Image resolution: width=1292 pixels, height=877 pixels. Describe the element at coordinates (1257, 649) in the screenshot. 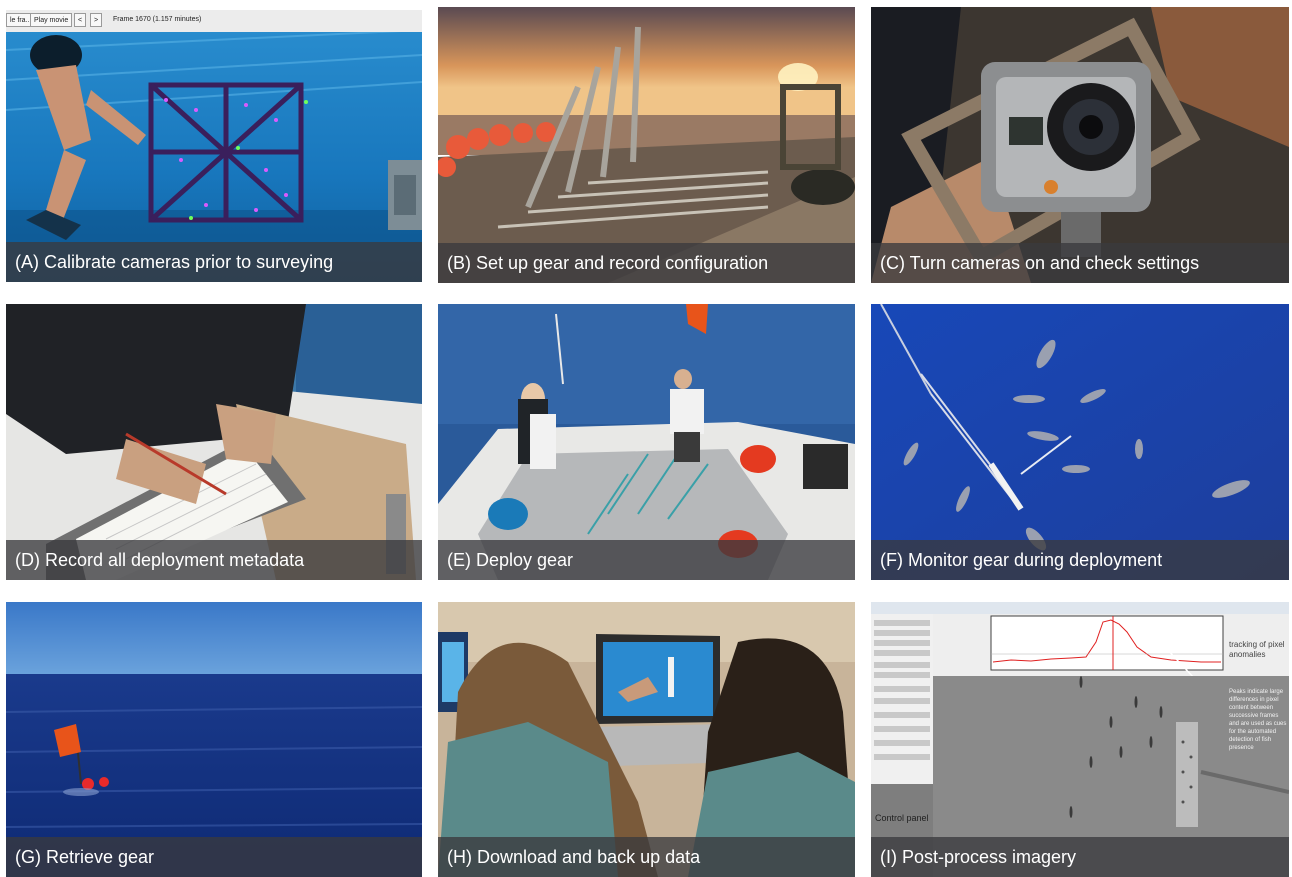

I see `tracking-label: tracking of pixel anomalies` at that location.